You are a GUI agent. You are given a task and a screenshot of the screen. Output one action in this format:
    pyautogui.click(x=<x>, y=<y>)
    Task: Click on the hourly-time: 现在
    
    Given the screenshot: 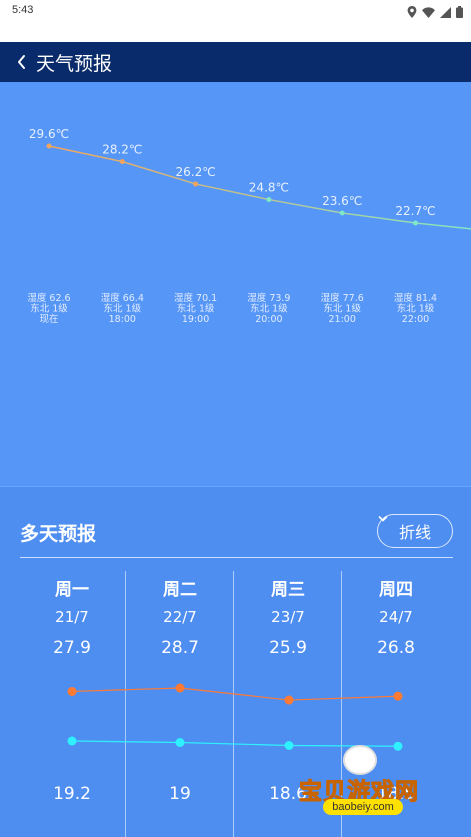 What is the action you would take?
    pyautogui.click(x=48, y=319)
    